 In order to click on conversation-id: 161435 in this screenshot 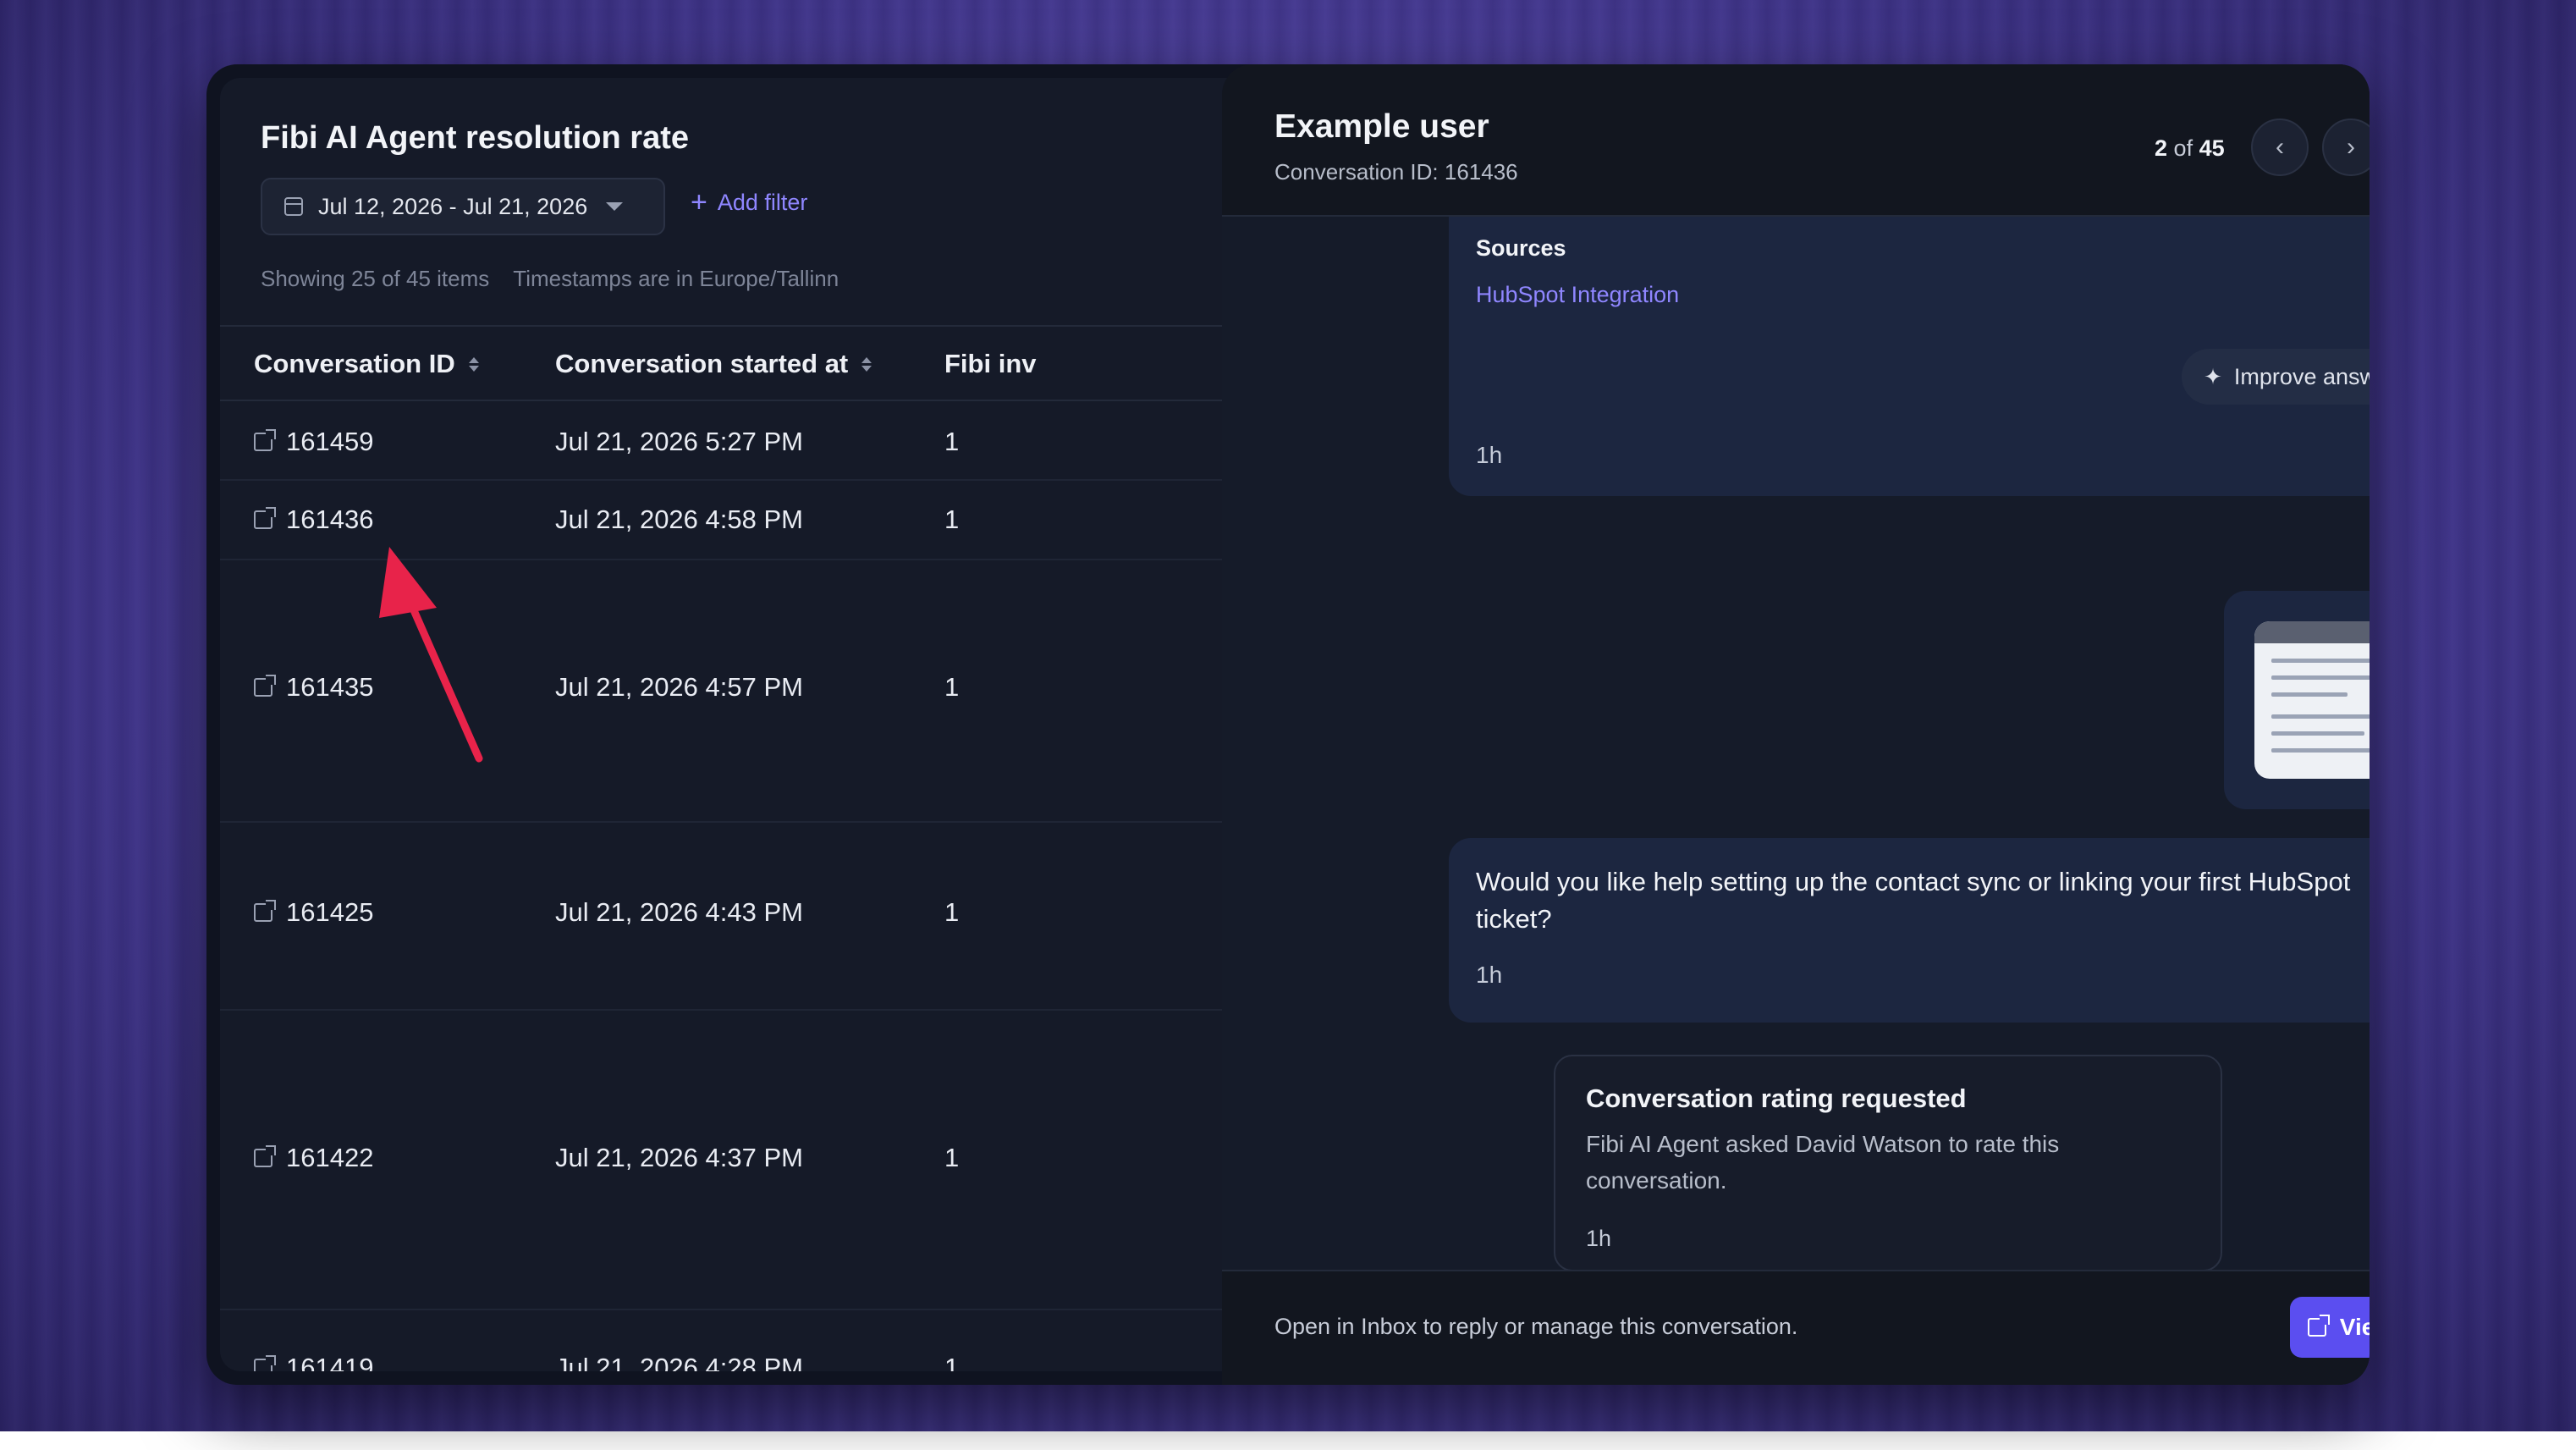, I will do `click(329, 687)`.